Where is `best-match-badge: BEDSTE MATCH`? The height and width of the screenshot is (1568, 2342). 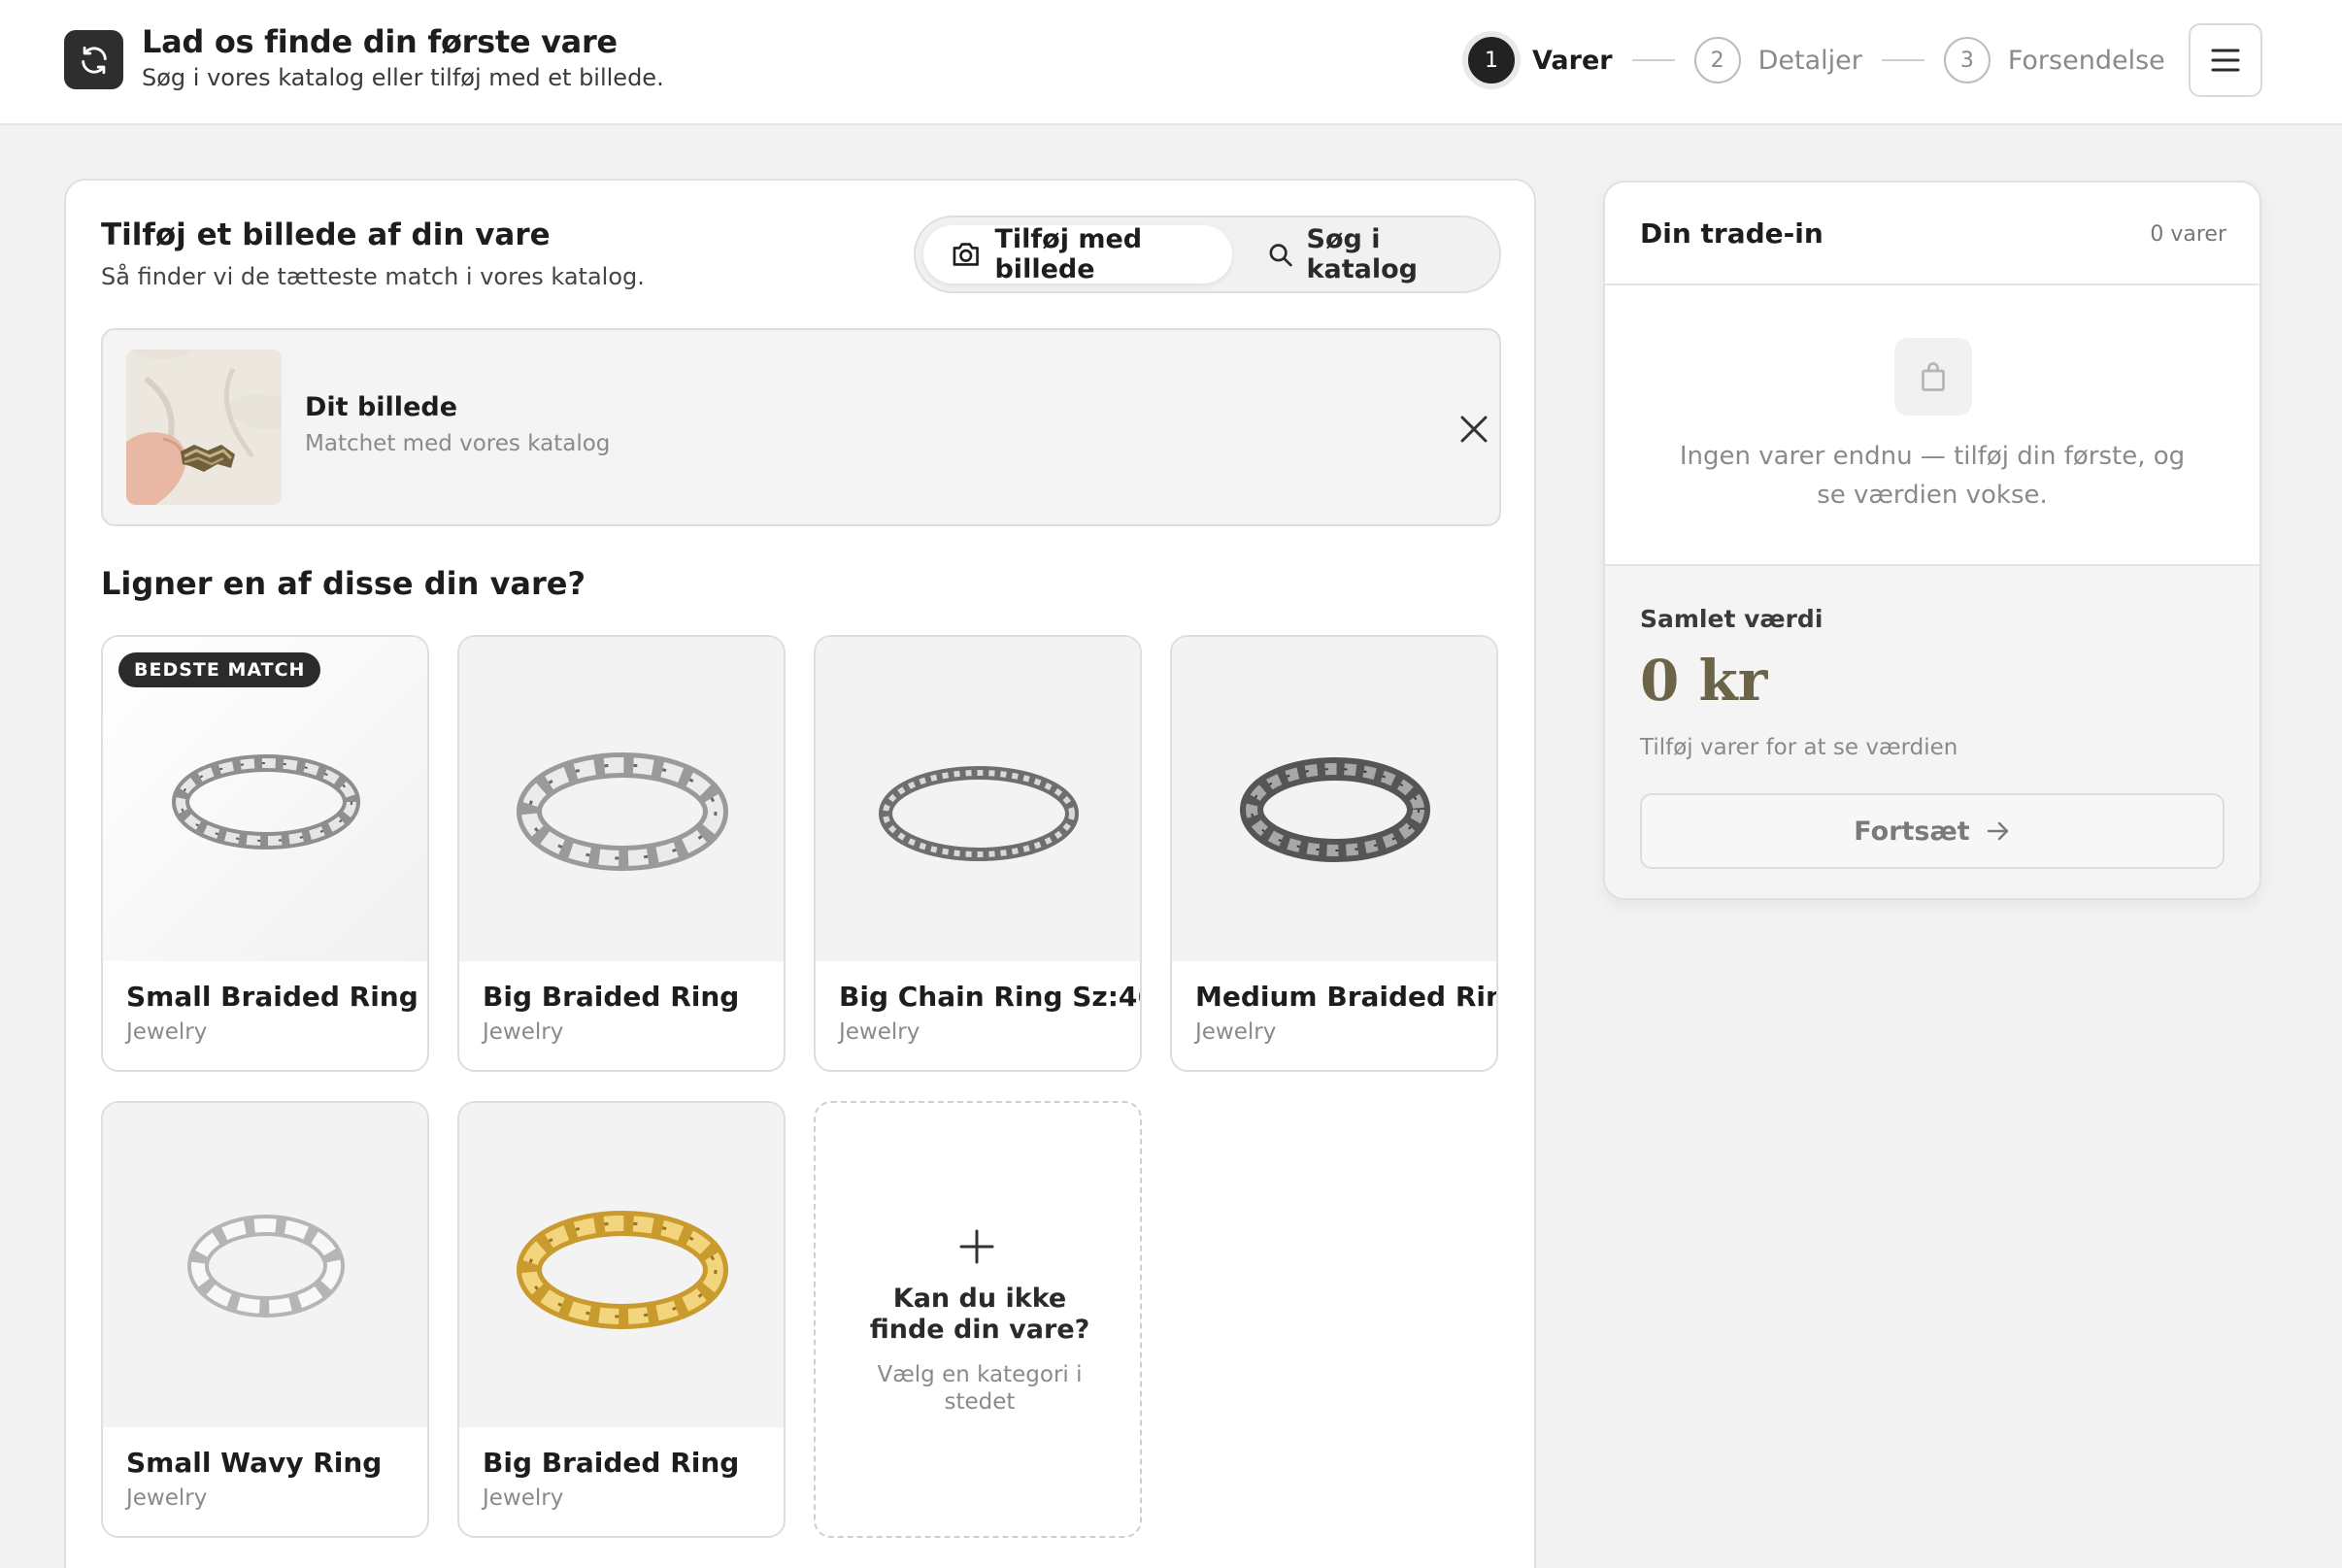
best-match-badge: BEDSTE MATCH is located at coordinates (219, 669).